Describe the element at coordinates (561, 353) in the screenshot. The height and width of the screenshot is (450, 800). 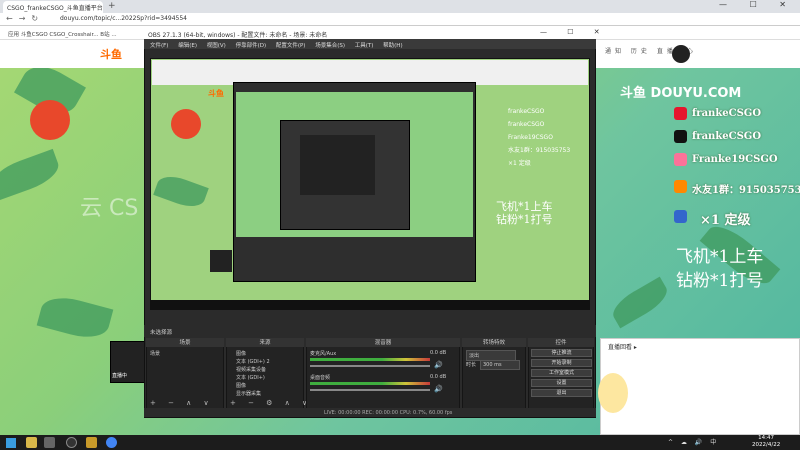
I see `stop-streaming-button: 停止推流` at that location.